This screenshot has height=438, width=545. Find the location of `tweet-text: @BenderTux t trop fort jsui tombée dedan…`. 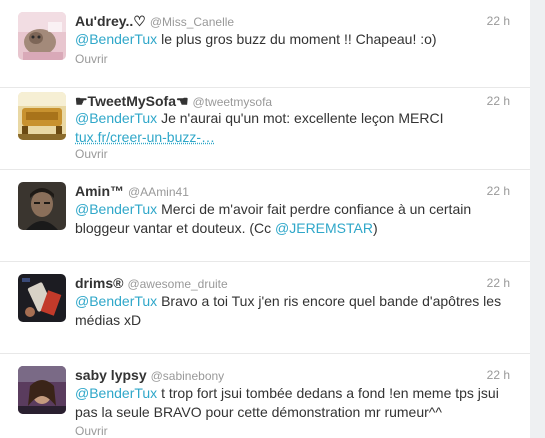

tweet-text: @BenderTux t trop fort jsui tombée dedan… is located at coordinates (295, 403).